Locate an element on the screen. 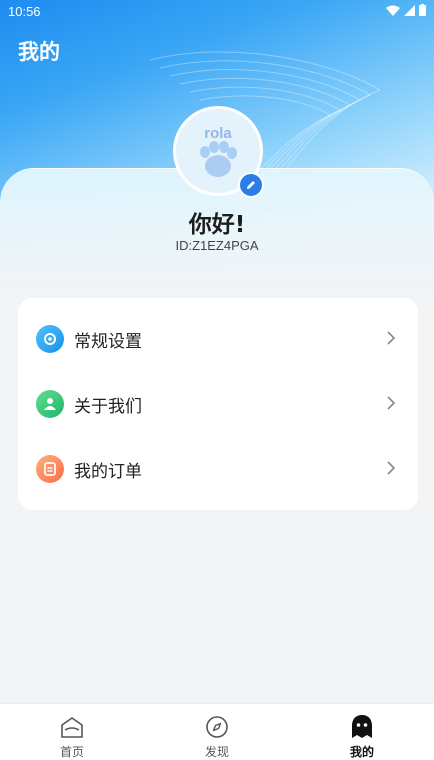 The width and height of the screenshot is (434, 760). status-icons is located at coordinates (406, 10).